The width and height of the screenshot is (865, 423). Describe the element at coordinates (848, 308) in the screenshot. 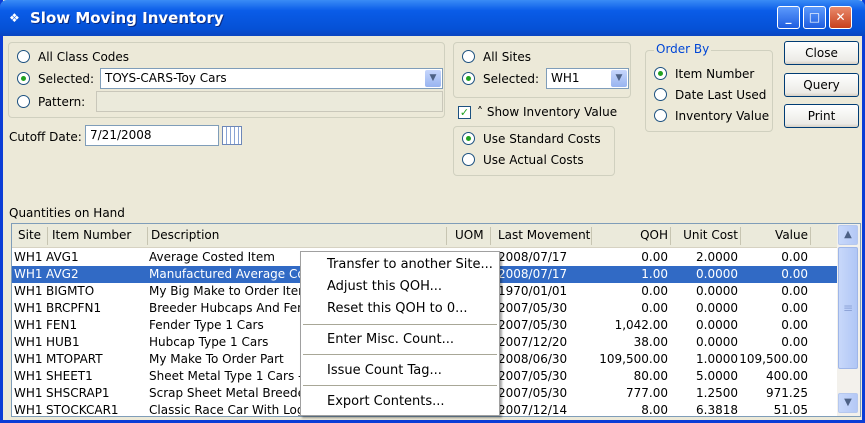

I see `scroll-thumb: ≡` at that location.